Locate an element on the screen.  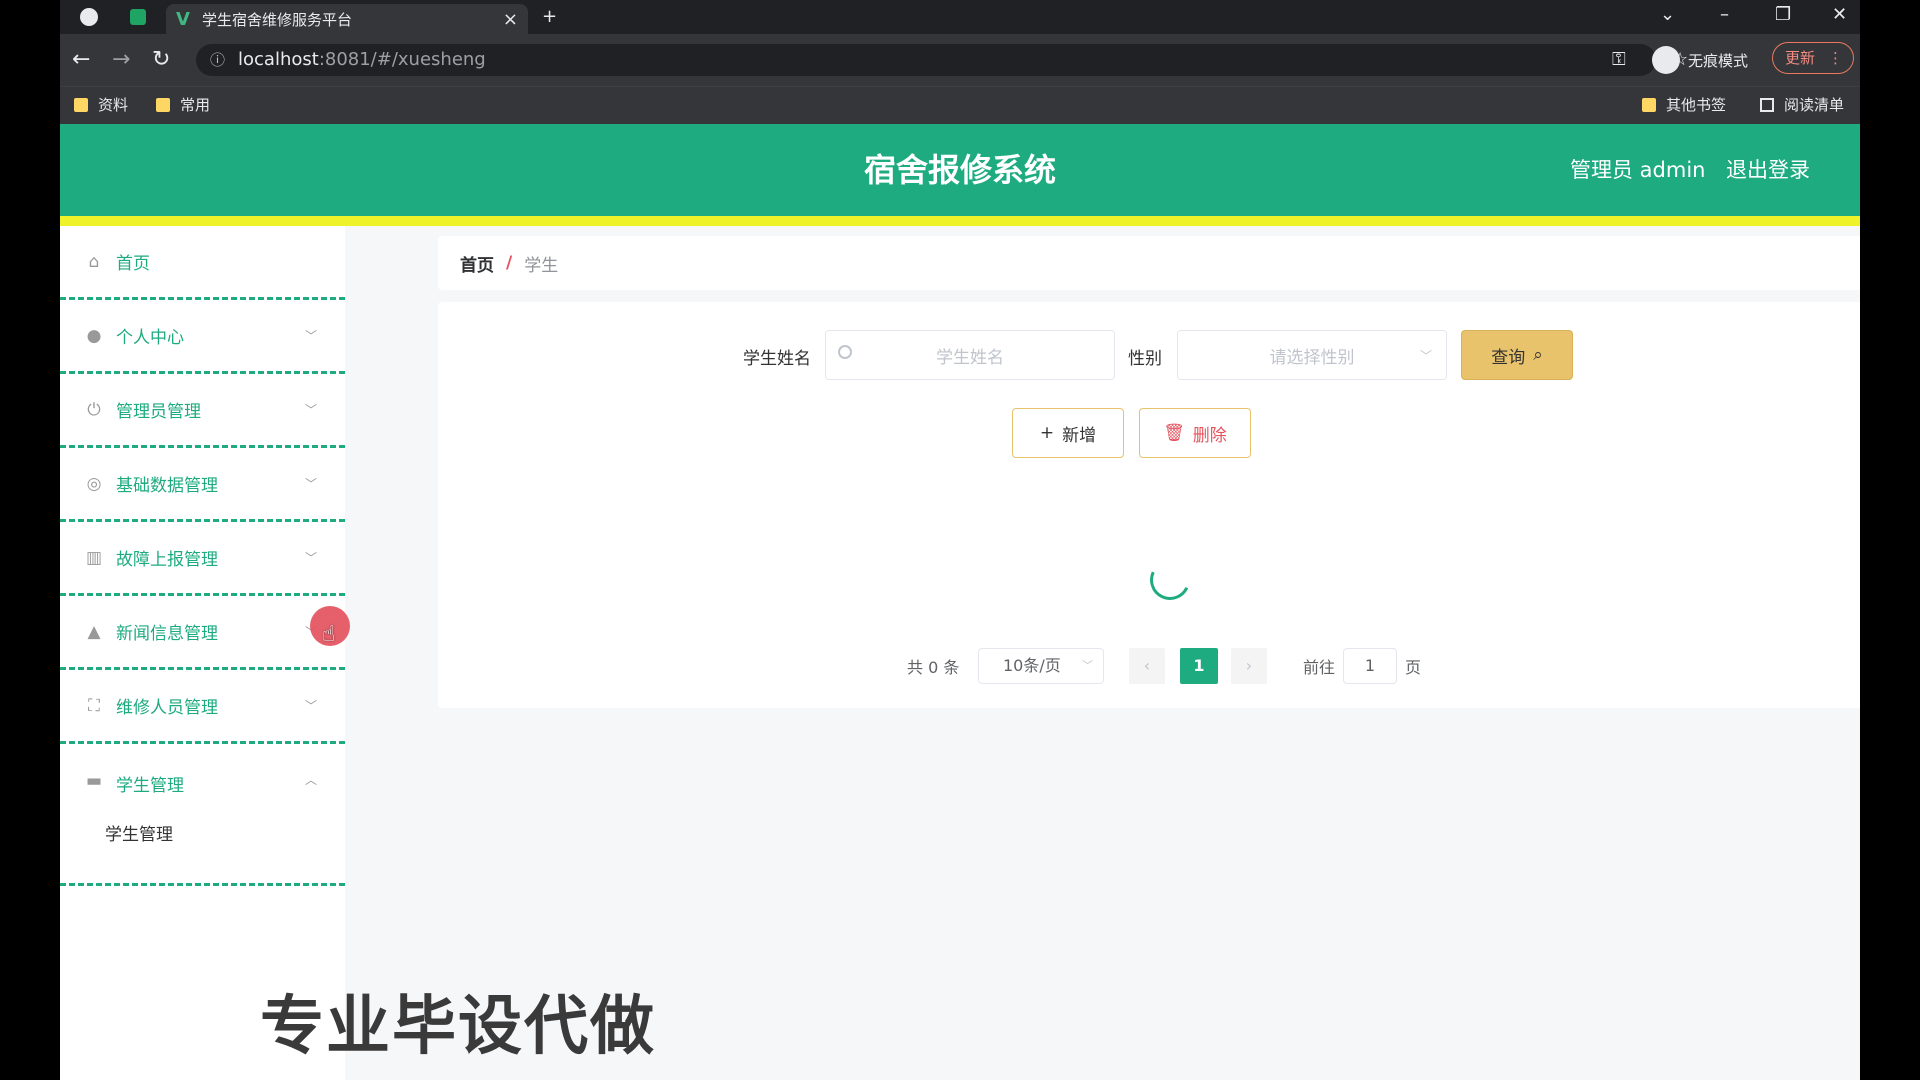
sidebar-item-label: 新闻信息管理 is located at coordinates (167, 634).